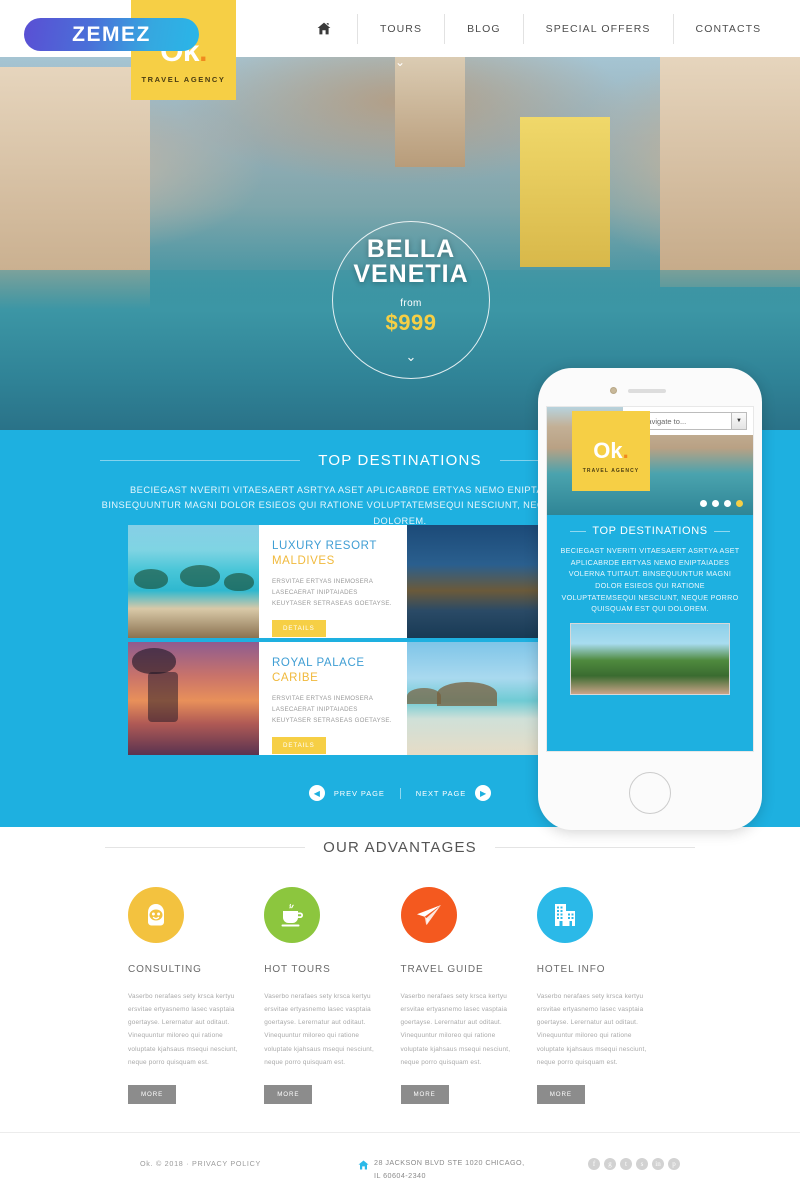  What do you see at coordinates (156, 915) in the screenshot?
I see `consultant-person-icon` at bounding box center [156, 915].